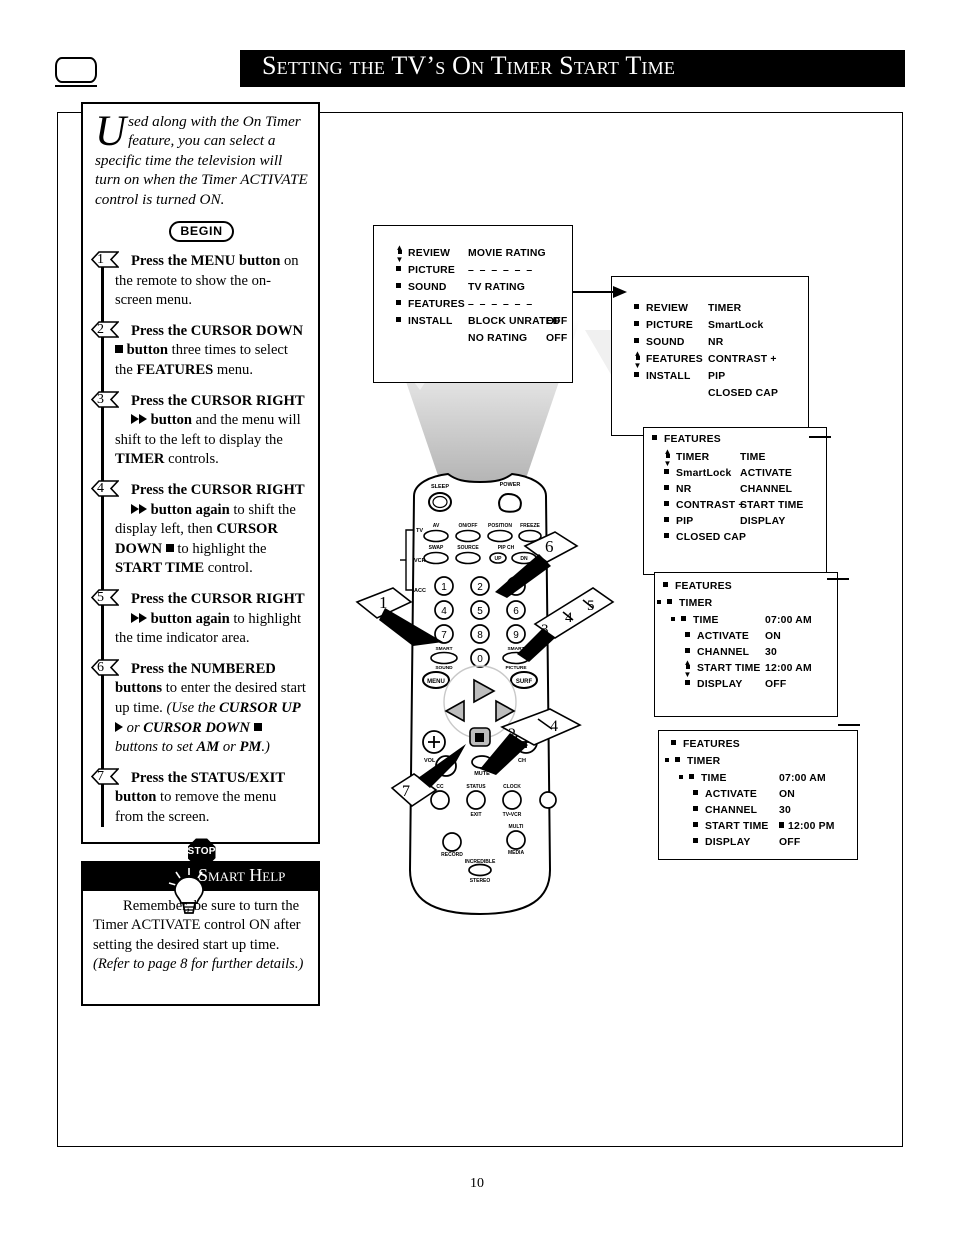 This screenshot has height=1235, width=954. I want to click on begin-badge-wrap: BEGIN, so click(201, 232).